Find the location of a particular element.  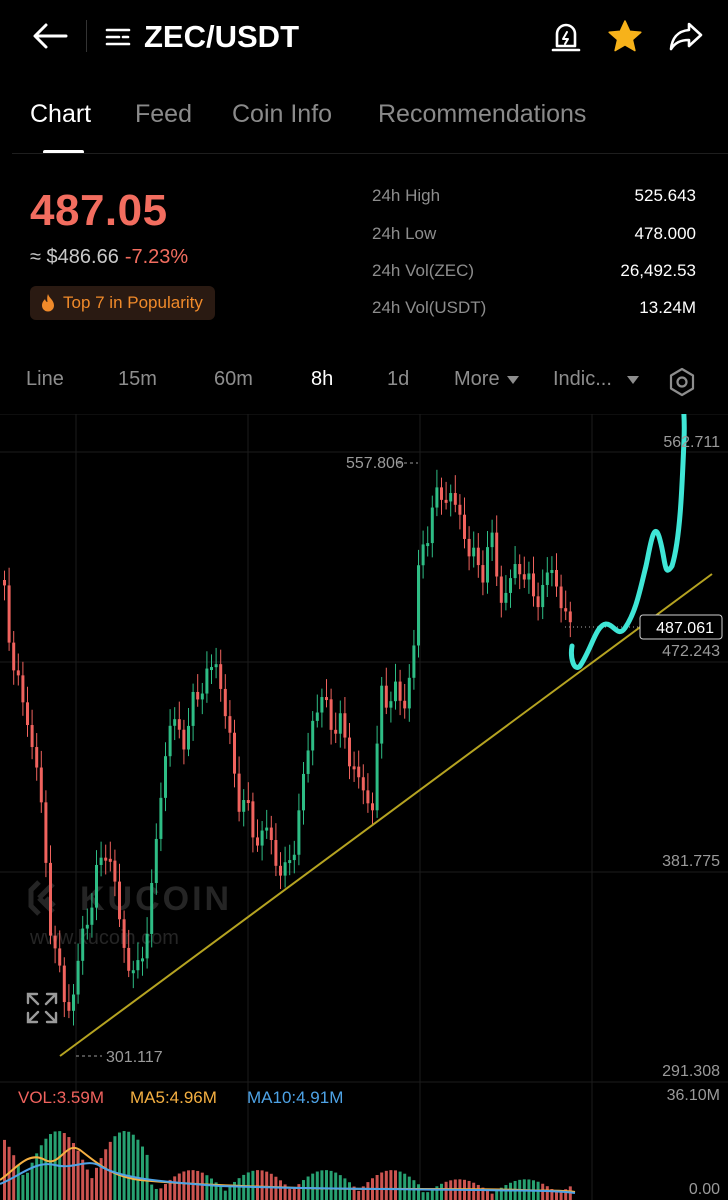

stat-value-24h-vol-usdt: 13.24M is located at coordinates (667, 307).